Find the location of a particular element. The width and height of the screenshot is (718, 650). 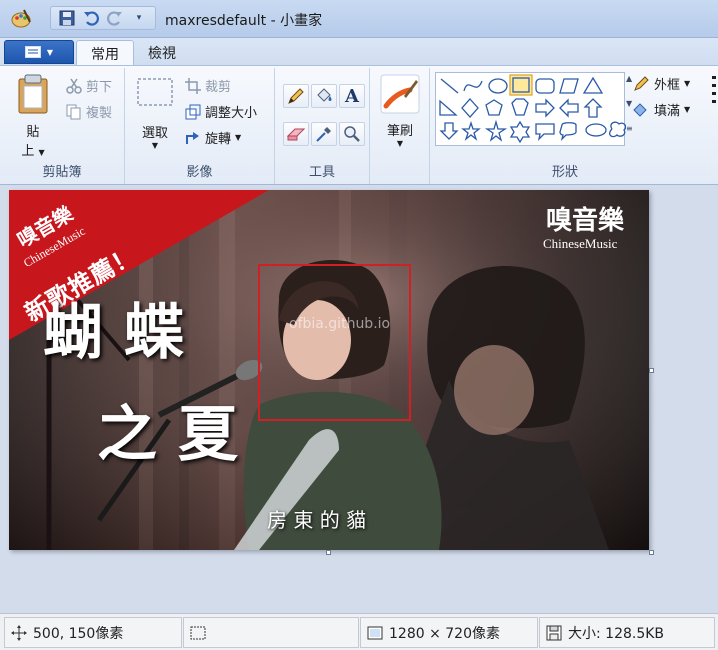

scissors-icon is located at coordinates (74, 86).